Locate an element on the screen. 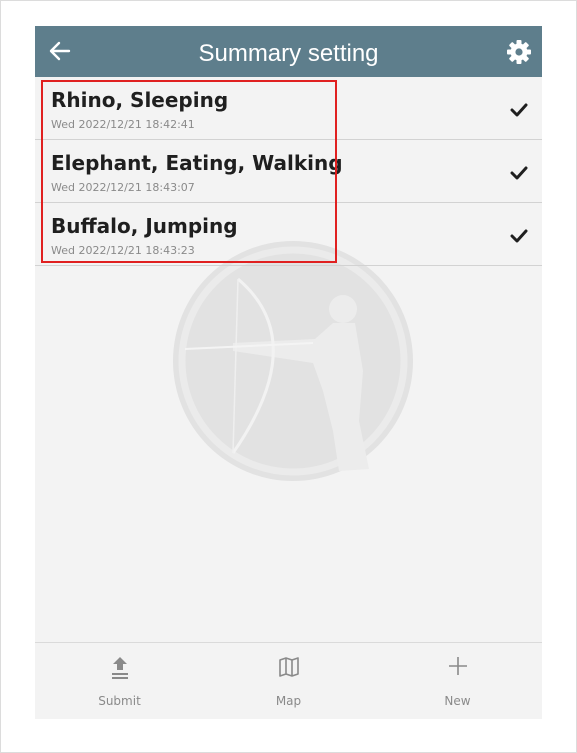 The height and width of the screenshot is (753, 577). submit-button: Submit is located at coordinates (119, 681).